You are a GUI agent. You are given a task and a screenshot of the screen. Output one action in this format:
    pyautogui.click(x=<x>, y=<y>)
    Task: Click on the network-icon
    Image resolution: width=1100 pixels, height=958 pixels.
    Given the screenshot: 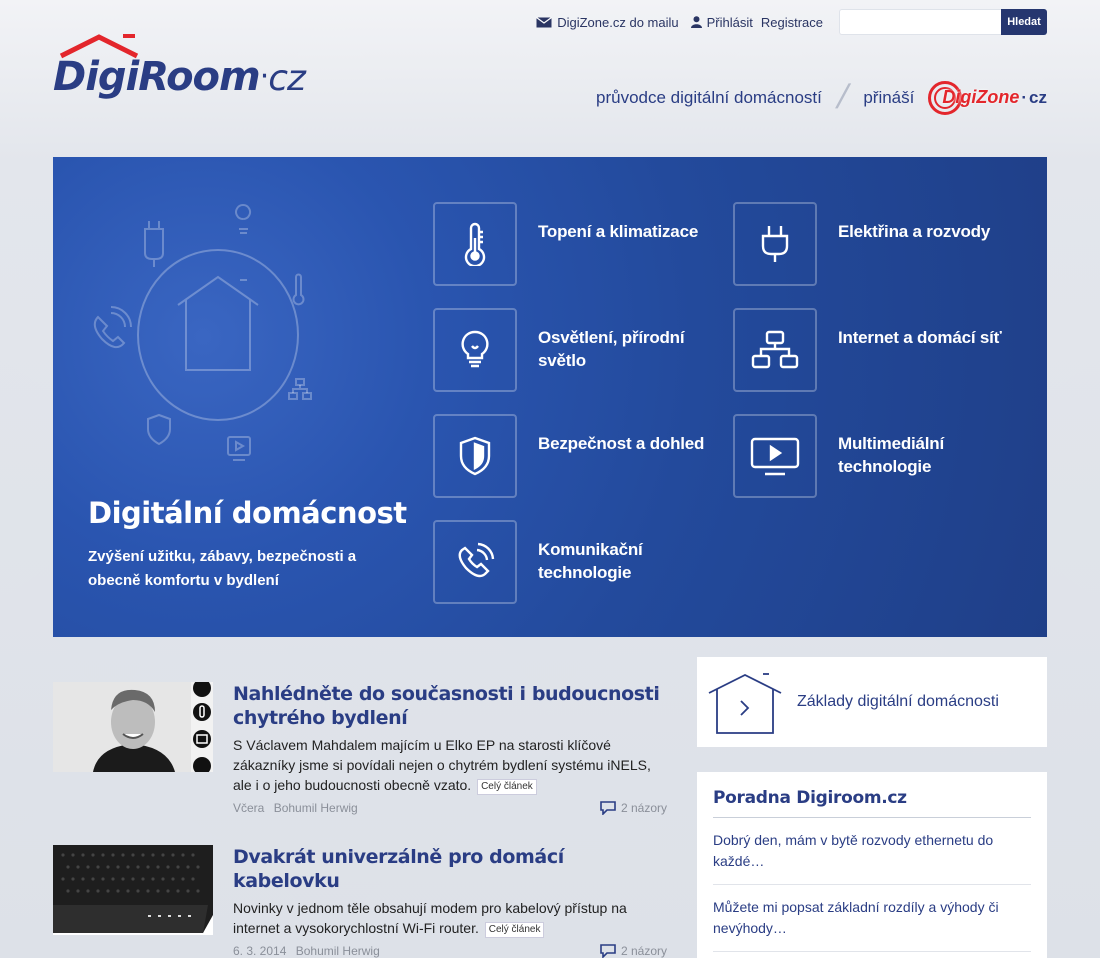 What is the action you would take?
    pyautogui.click(x=775, y=349)
    